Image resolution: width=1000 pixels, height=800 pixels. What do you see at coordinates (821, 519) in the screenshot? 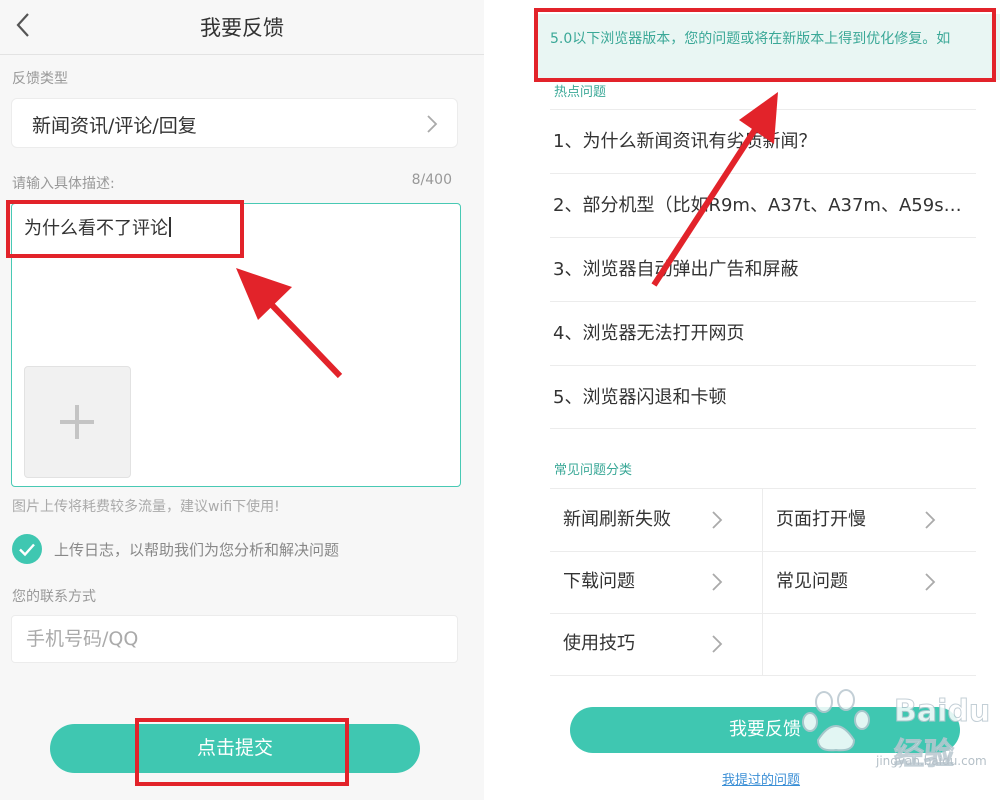
I see `category-label: 页面打开慢` at bounding box center [821, 519].